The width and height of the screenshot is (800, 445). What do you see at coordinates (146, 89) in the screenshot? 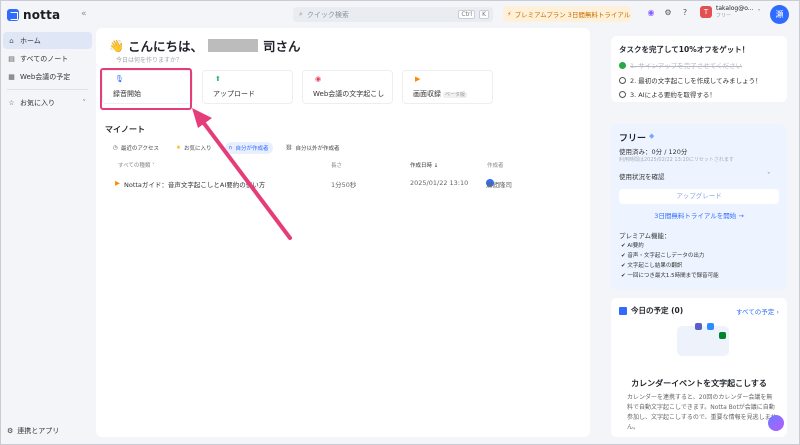
I see `highlight-box` at bounding box center [146, 89].